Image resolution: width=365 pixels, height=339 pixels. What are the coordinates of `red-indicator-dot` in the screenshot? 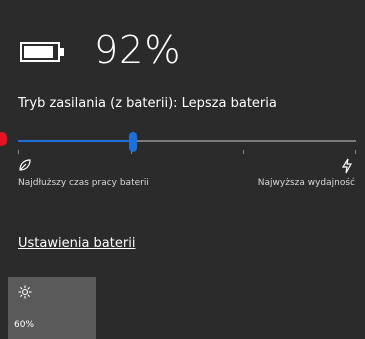 It's located at (3, 139).